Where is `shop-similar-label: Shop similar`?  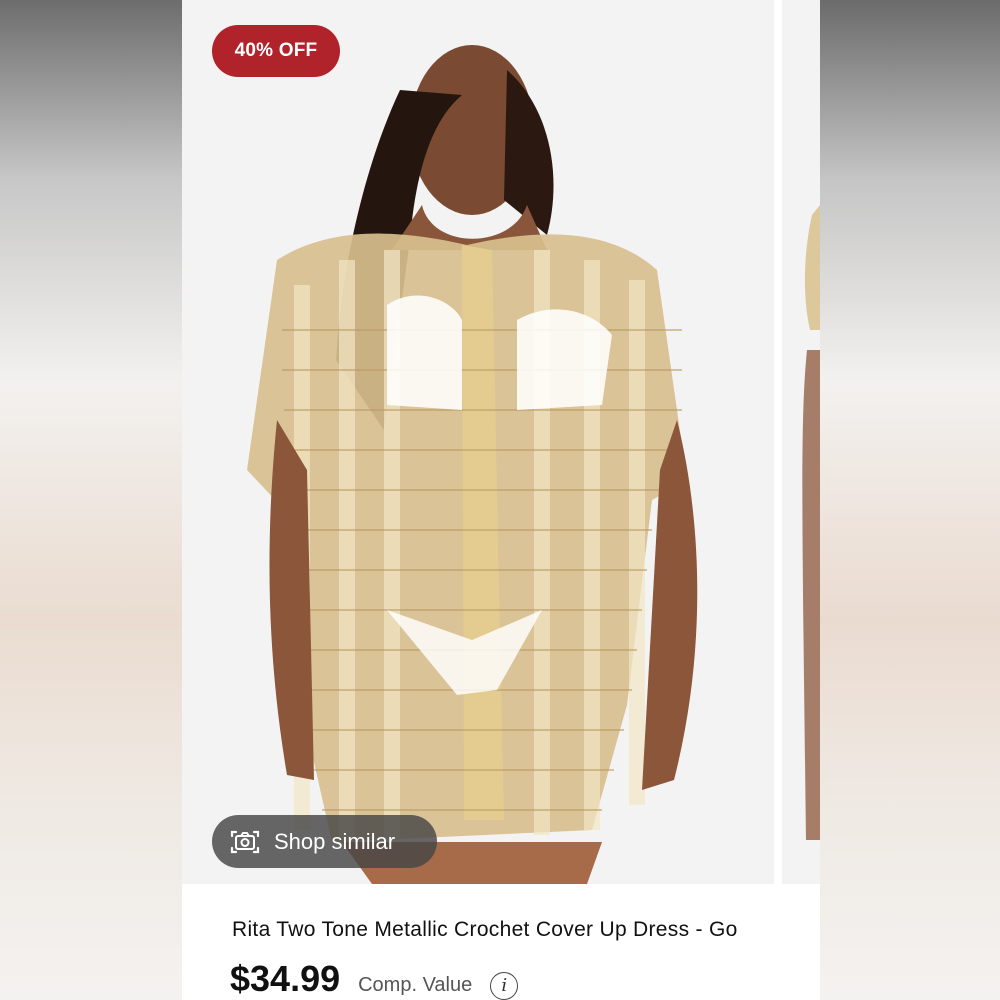 shop-similar-label: Shop similar is located at coordinates (335, 841).